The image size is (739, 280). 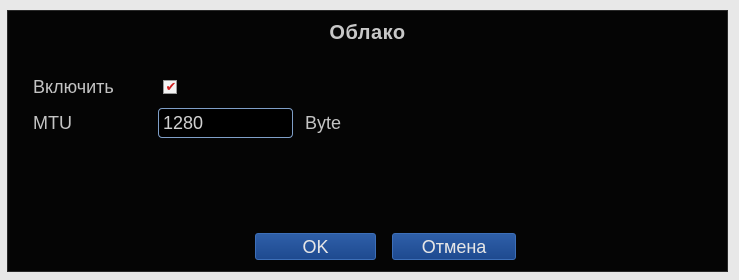 I want to click on mtu-unit-label: Byte, so click(x=323, y=123).